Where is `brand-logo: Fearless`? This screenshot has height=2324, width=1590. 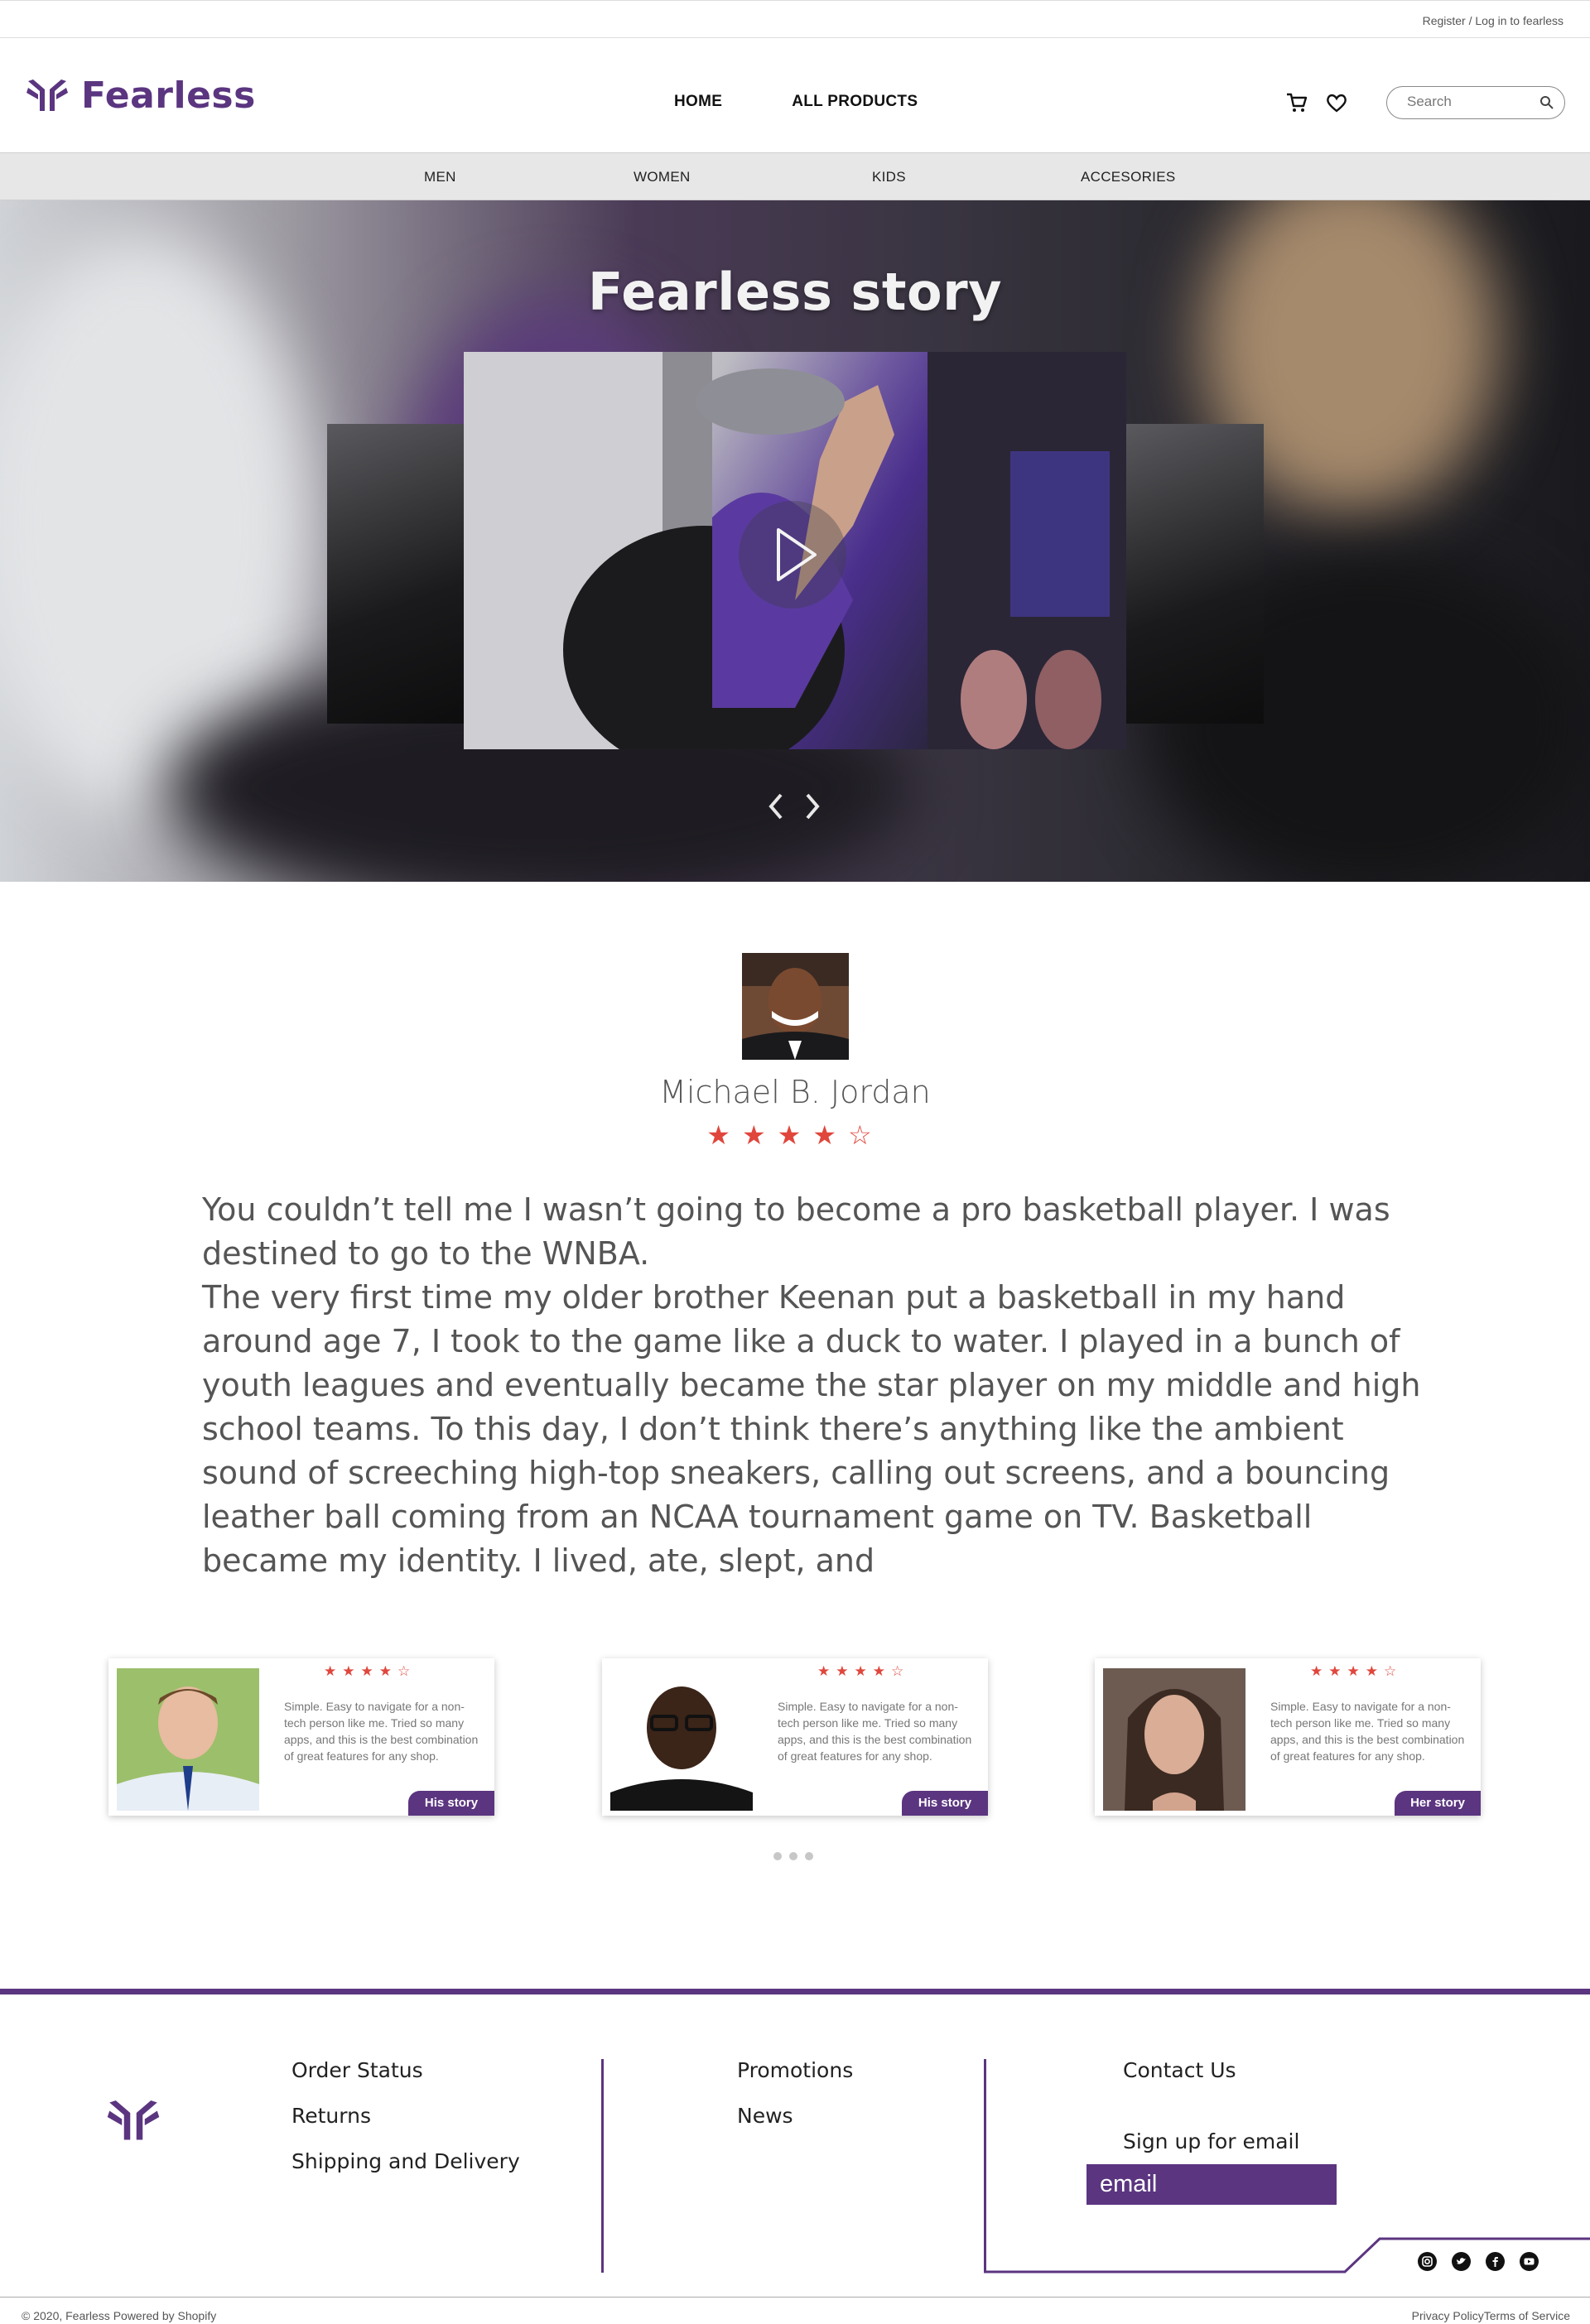
brand-logo: Fearless is located at coordinates (140, 96).